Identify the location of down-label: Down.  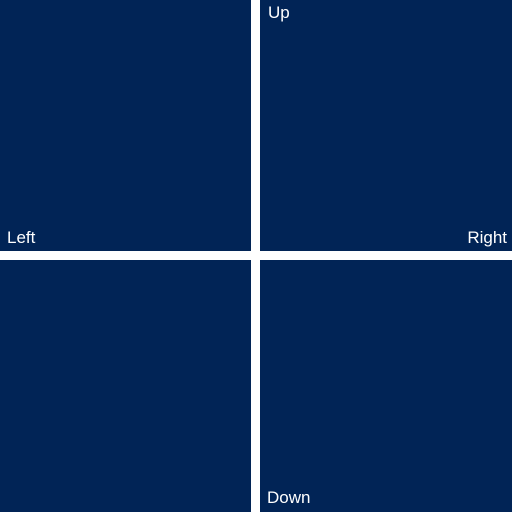
(289, 497).